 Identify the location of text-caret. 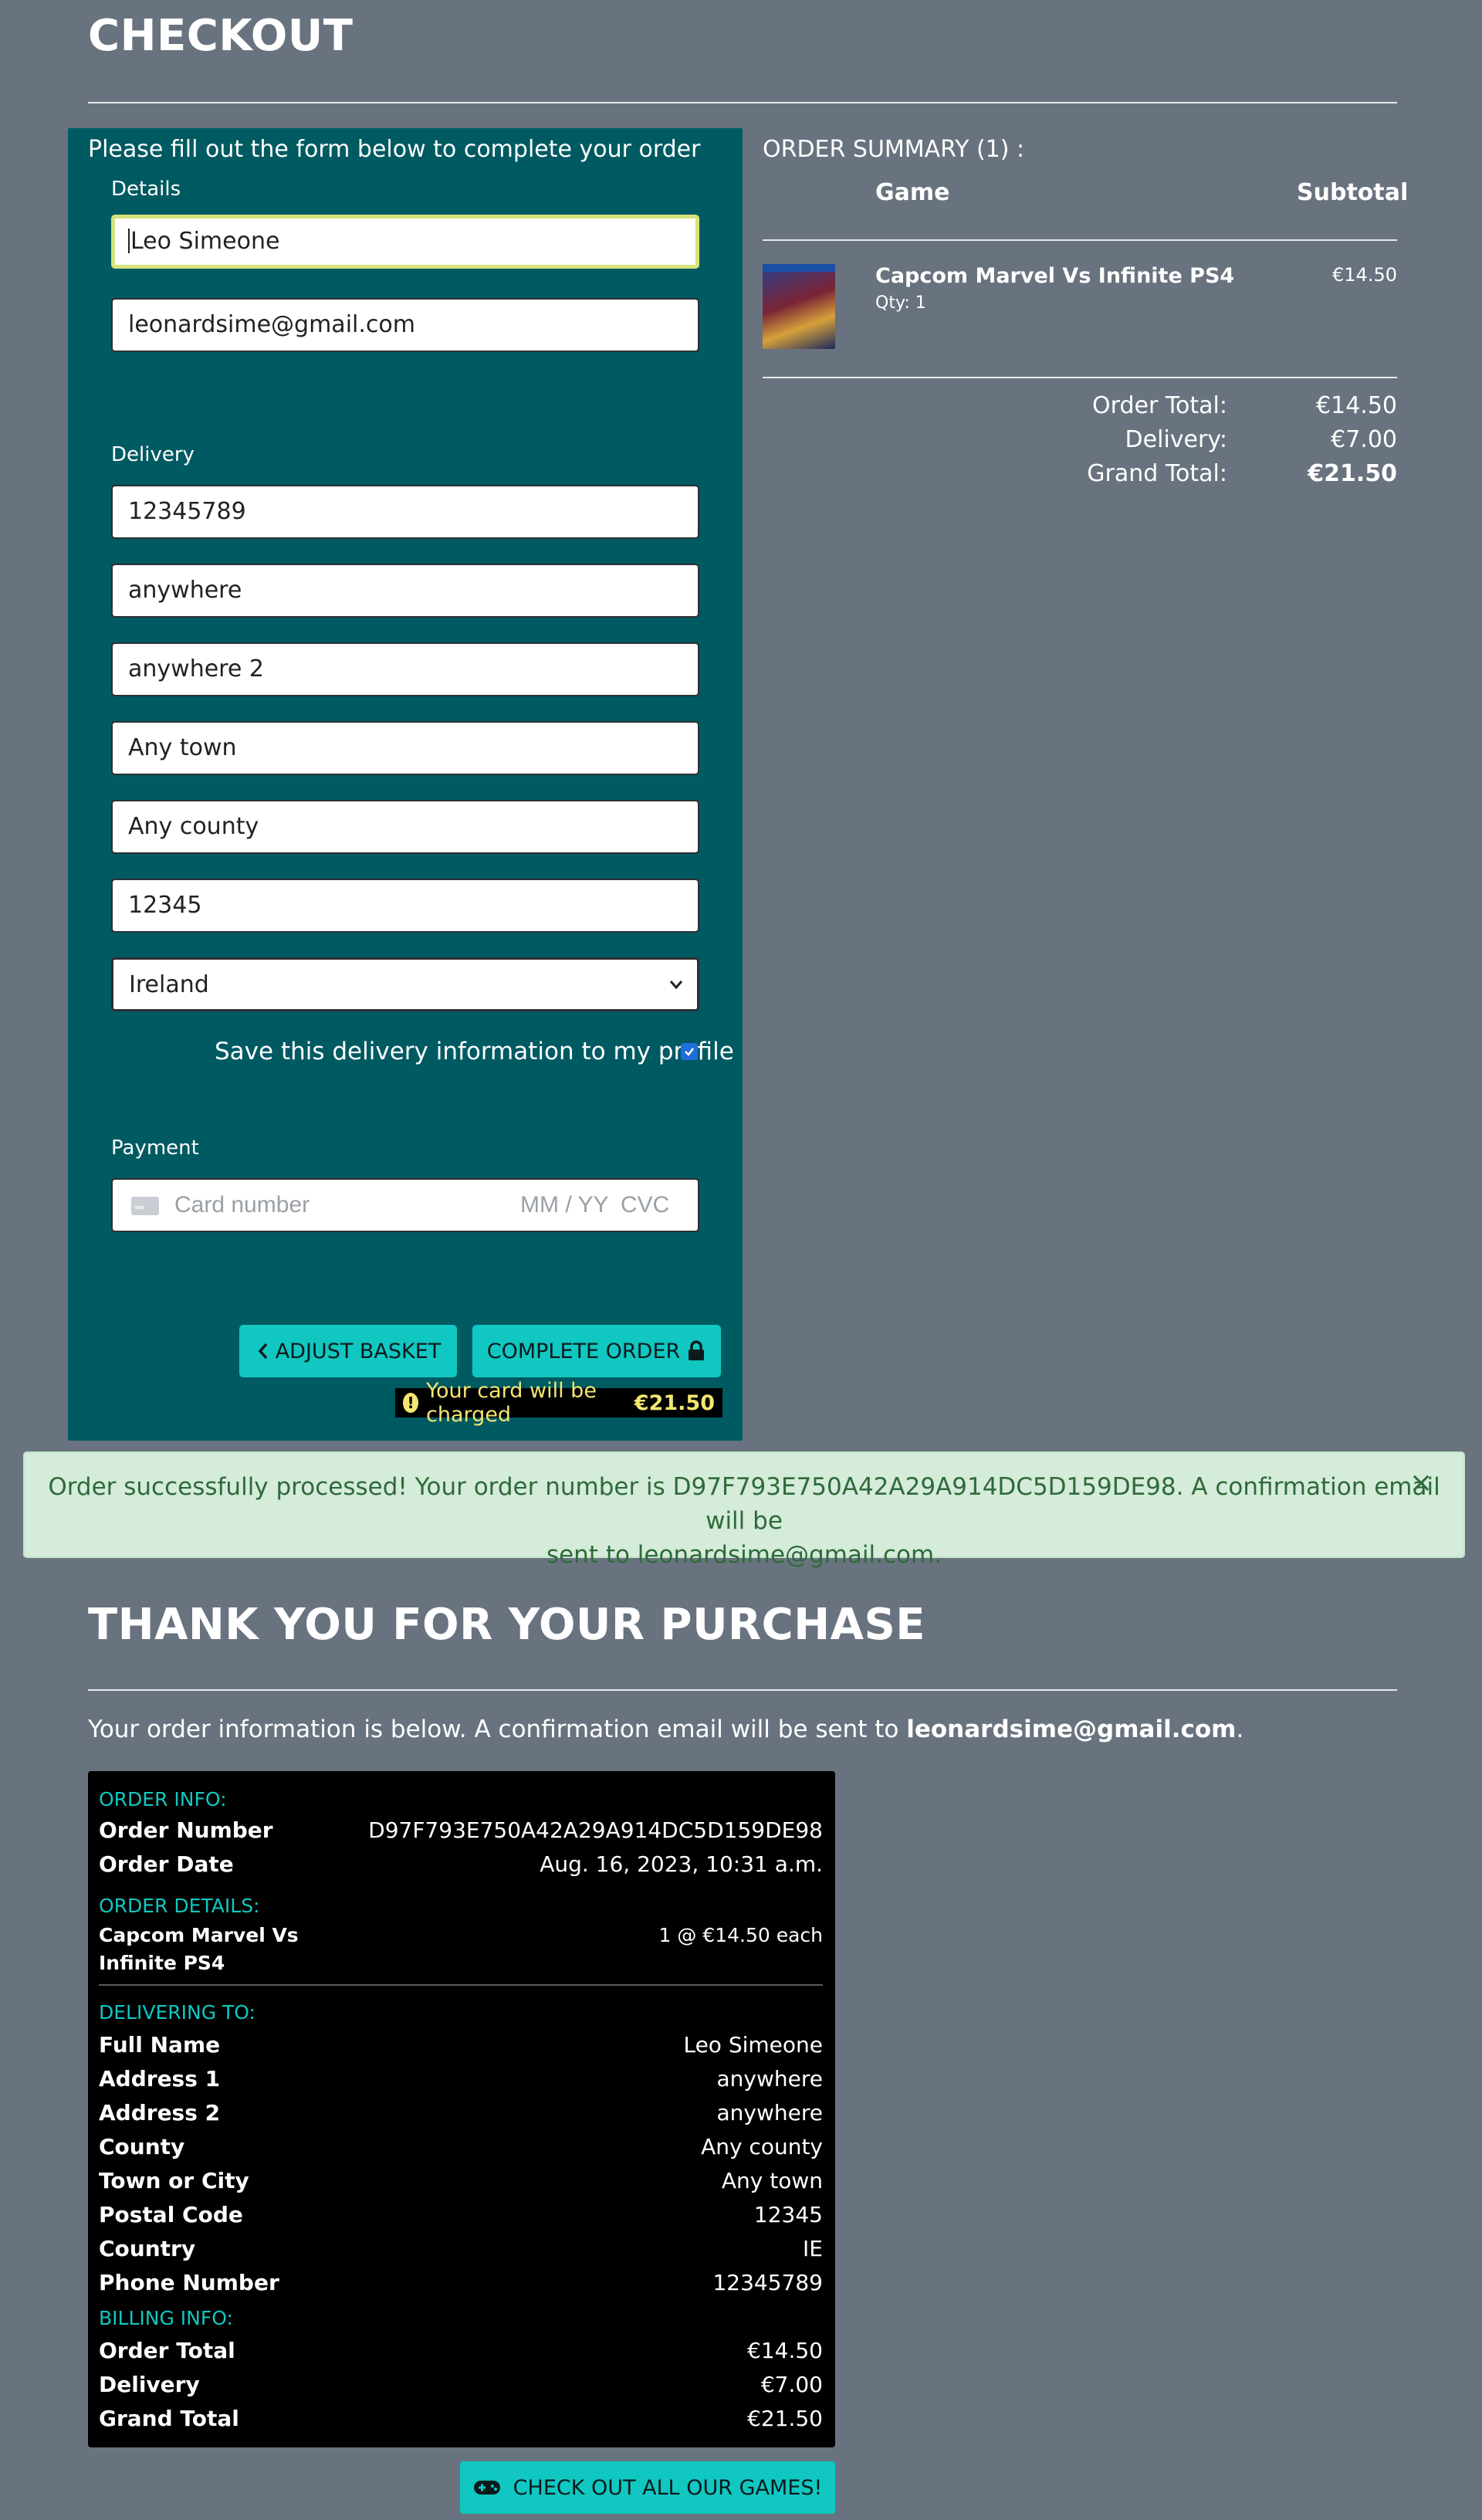
(129, 240).